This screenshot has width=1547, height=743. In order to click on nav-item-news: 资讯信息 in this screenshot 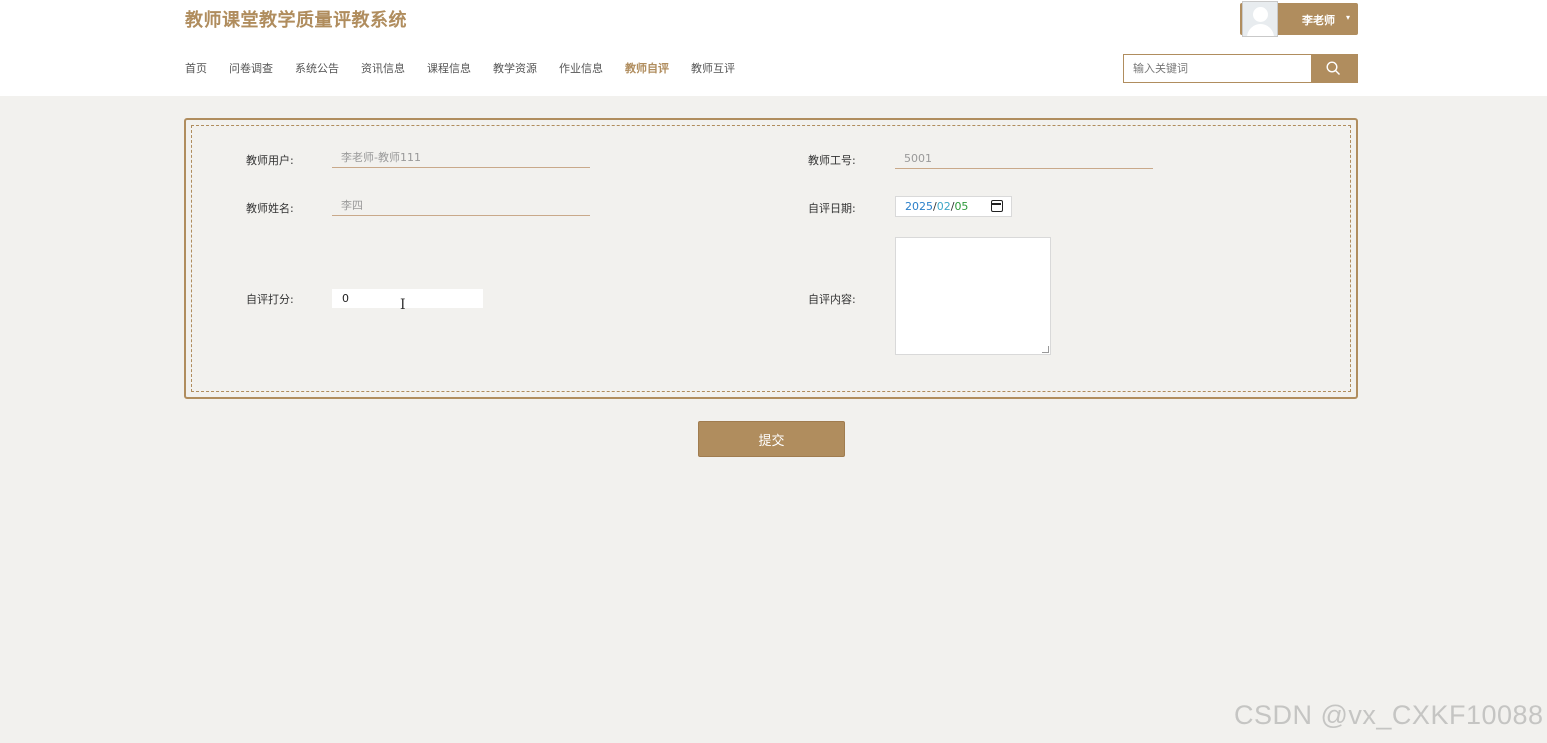, I will do `click(383, 69)`.